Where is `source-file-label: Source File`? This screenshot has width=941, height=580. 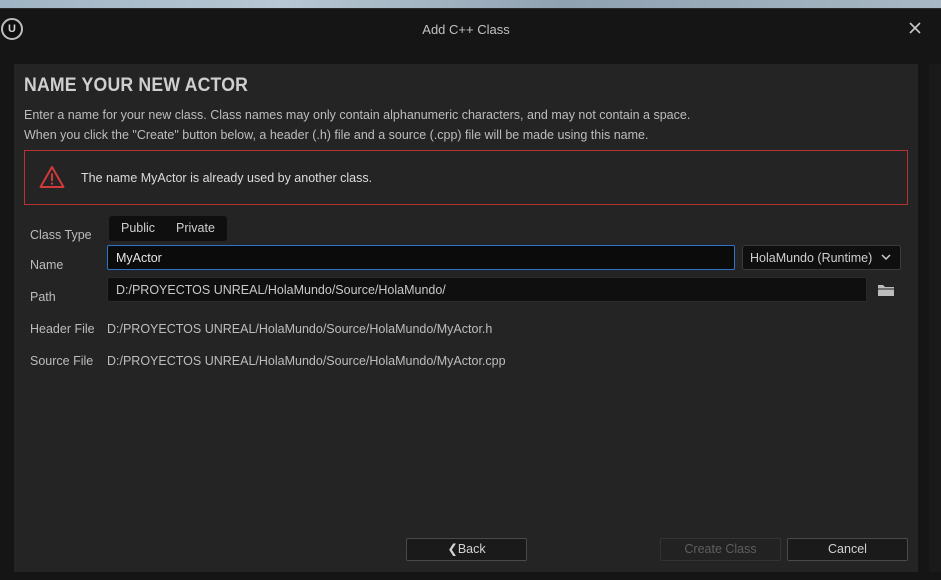 source-file-label: Source File is located at coordinates (62, 361).